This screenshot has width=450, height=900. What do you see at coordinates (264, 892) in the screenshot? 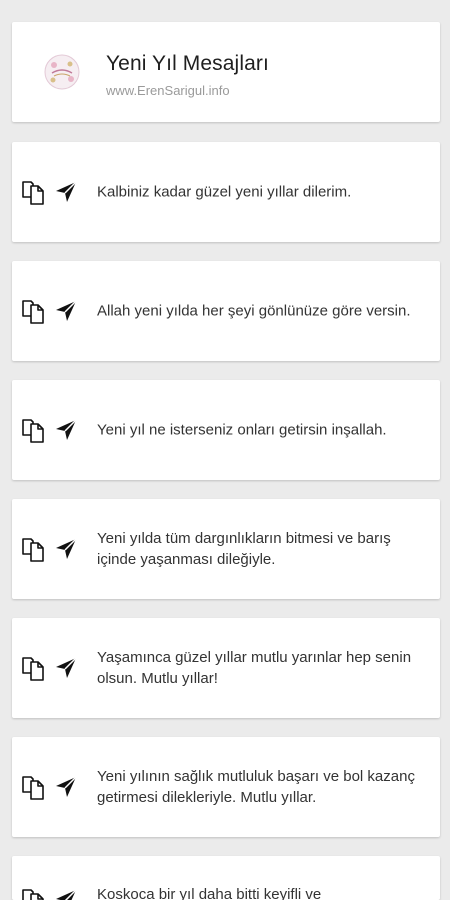
I see `message-text: Koskoca bir yıl daha bitti keyifli ve` at bounding box center [264, 892].